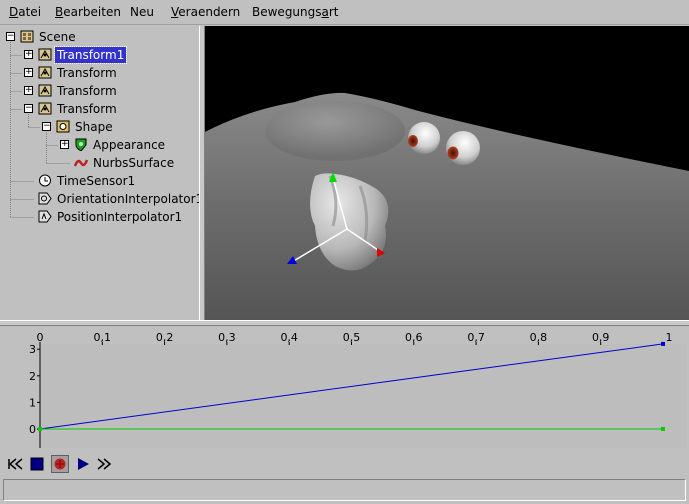 The image size is (689, 504). I want to click on y-tick-label: 0, so click(32, 429).